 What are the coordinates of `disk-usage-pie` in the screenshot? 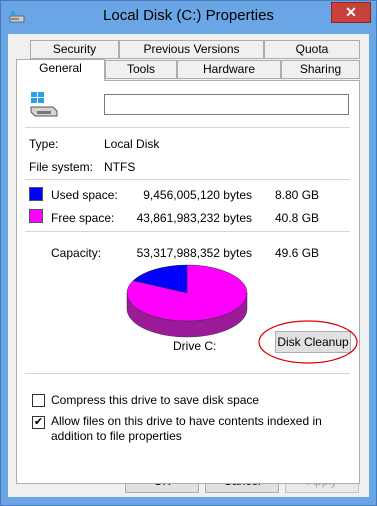 It's located at (187, 301).